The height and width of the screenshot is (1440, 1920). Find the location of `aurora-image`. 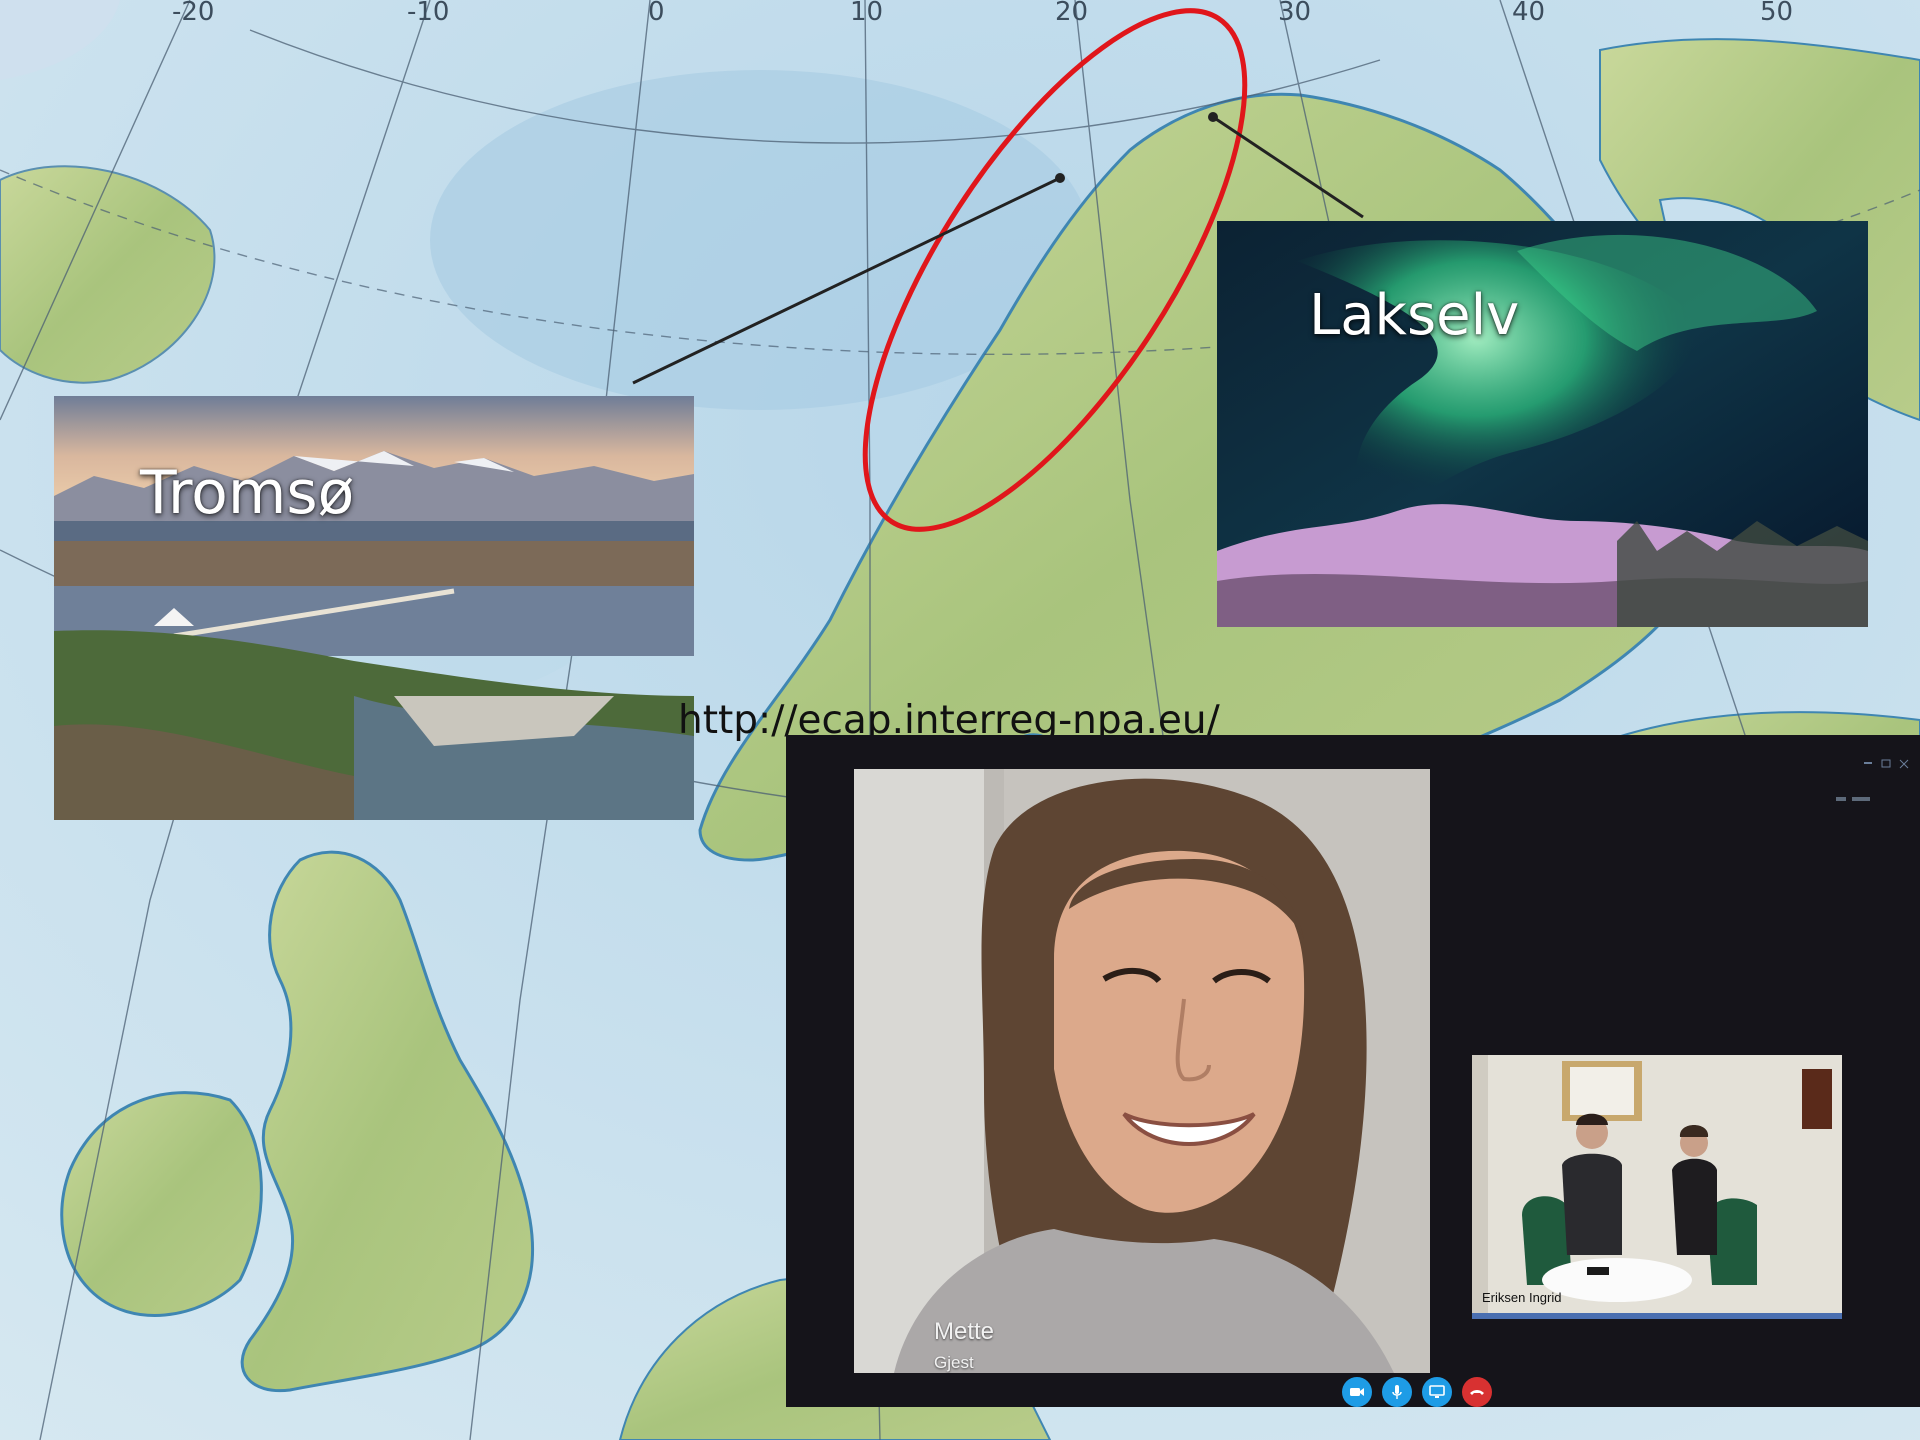

aurora-image is located at coordinates (1542, 424).